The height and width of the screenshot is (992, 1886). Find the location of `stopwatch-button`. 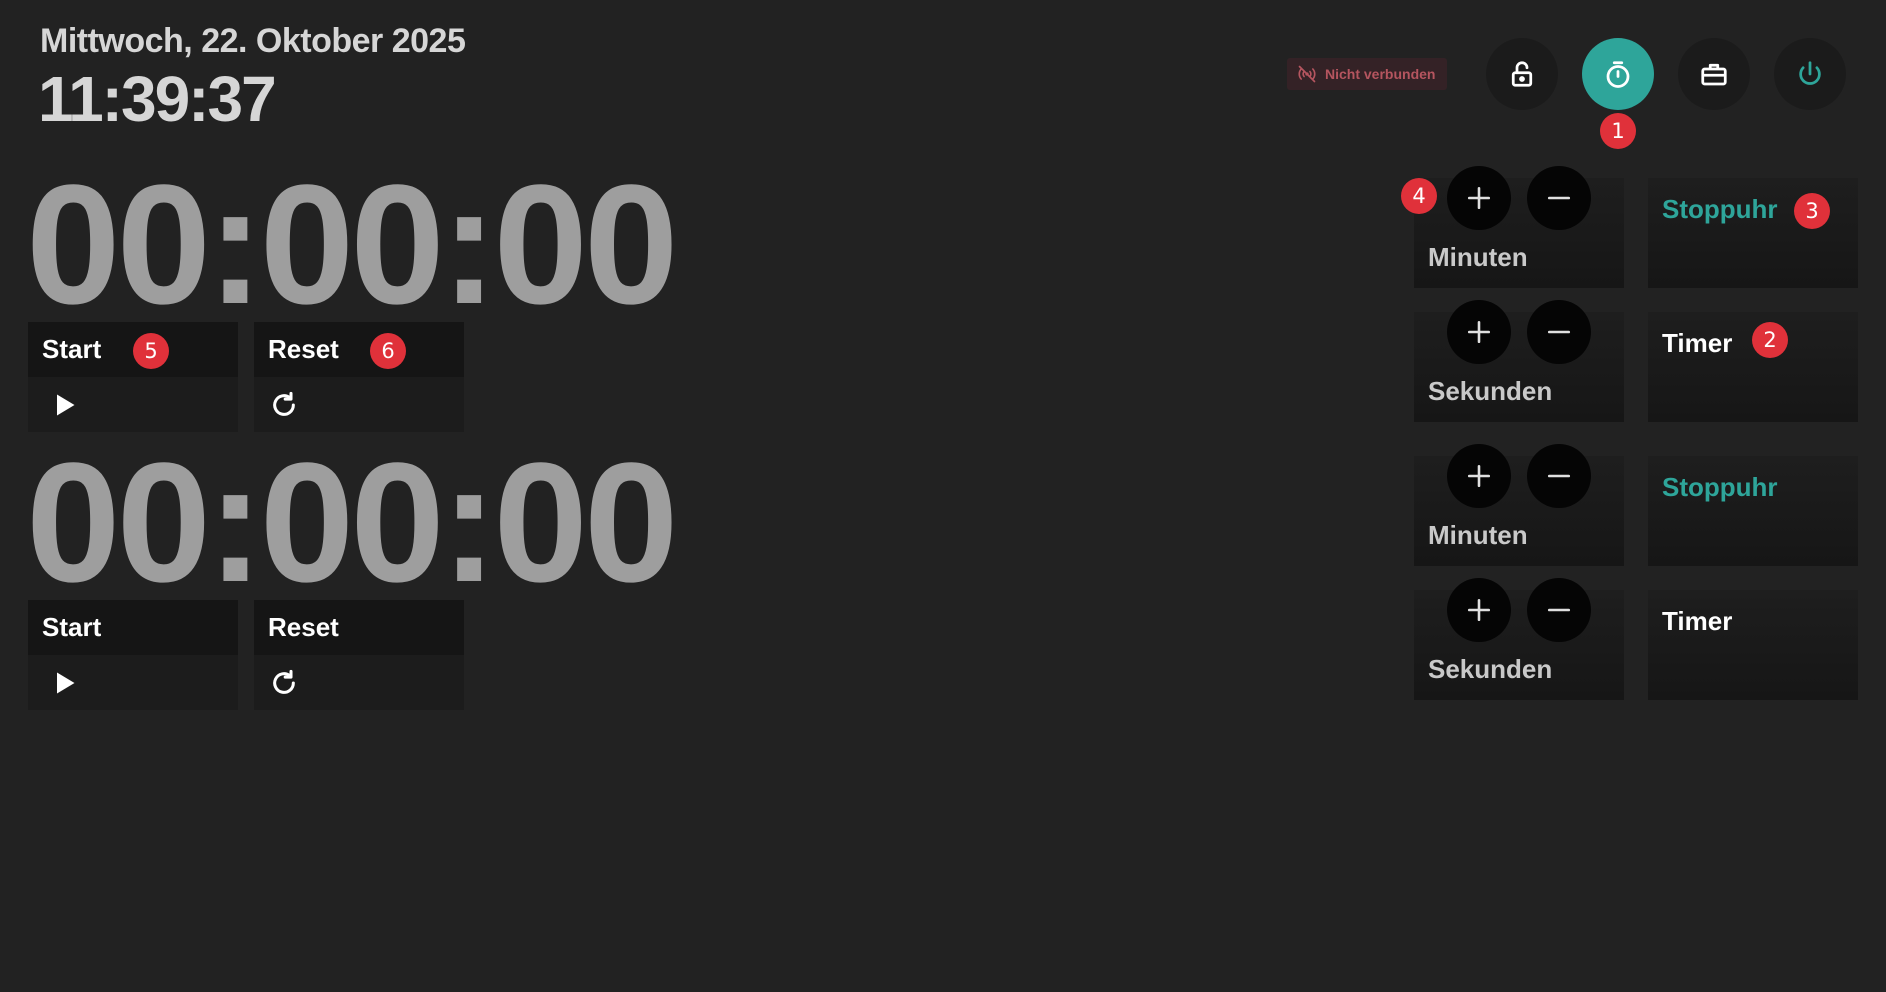

stopwatch-button is located at coordinates (1618, 74).